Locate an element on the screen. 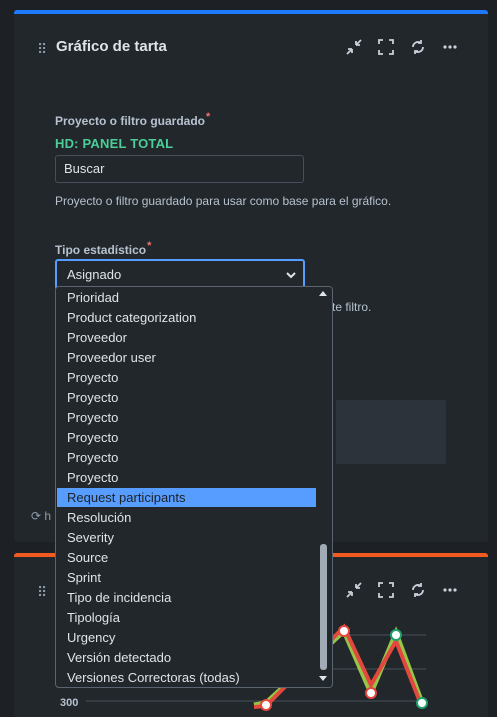 This screenshot has height=717, width=497. fullscreen-icon is located at coordinates (386, 47).